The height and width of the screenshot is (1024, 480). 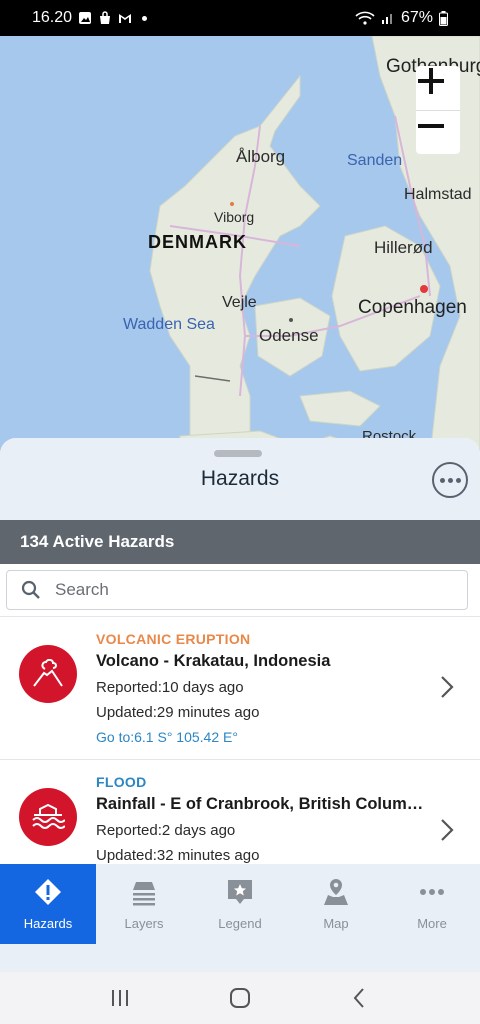 I want to click on volcano-icon, so click(x=48, y=674).